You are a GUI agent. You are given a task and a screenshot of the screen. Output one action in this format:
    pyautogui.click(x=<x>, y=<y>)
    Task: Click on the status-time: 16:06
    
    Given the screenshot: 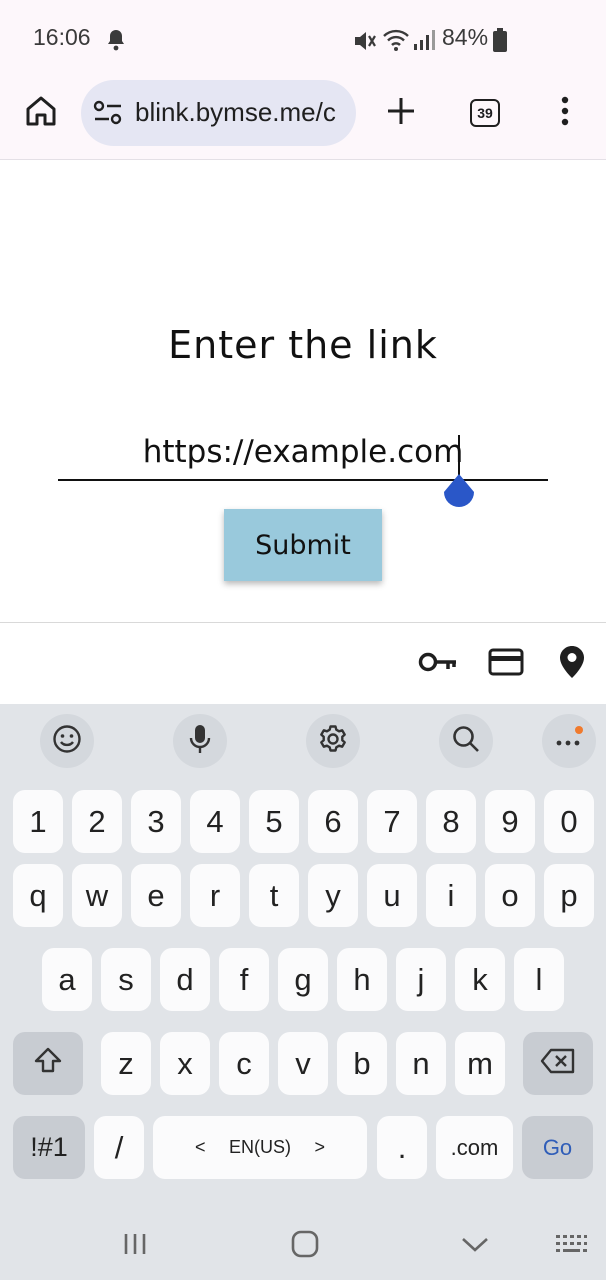 What is the action you would take?
    pyautogui.click(x=62, y=37)
    